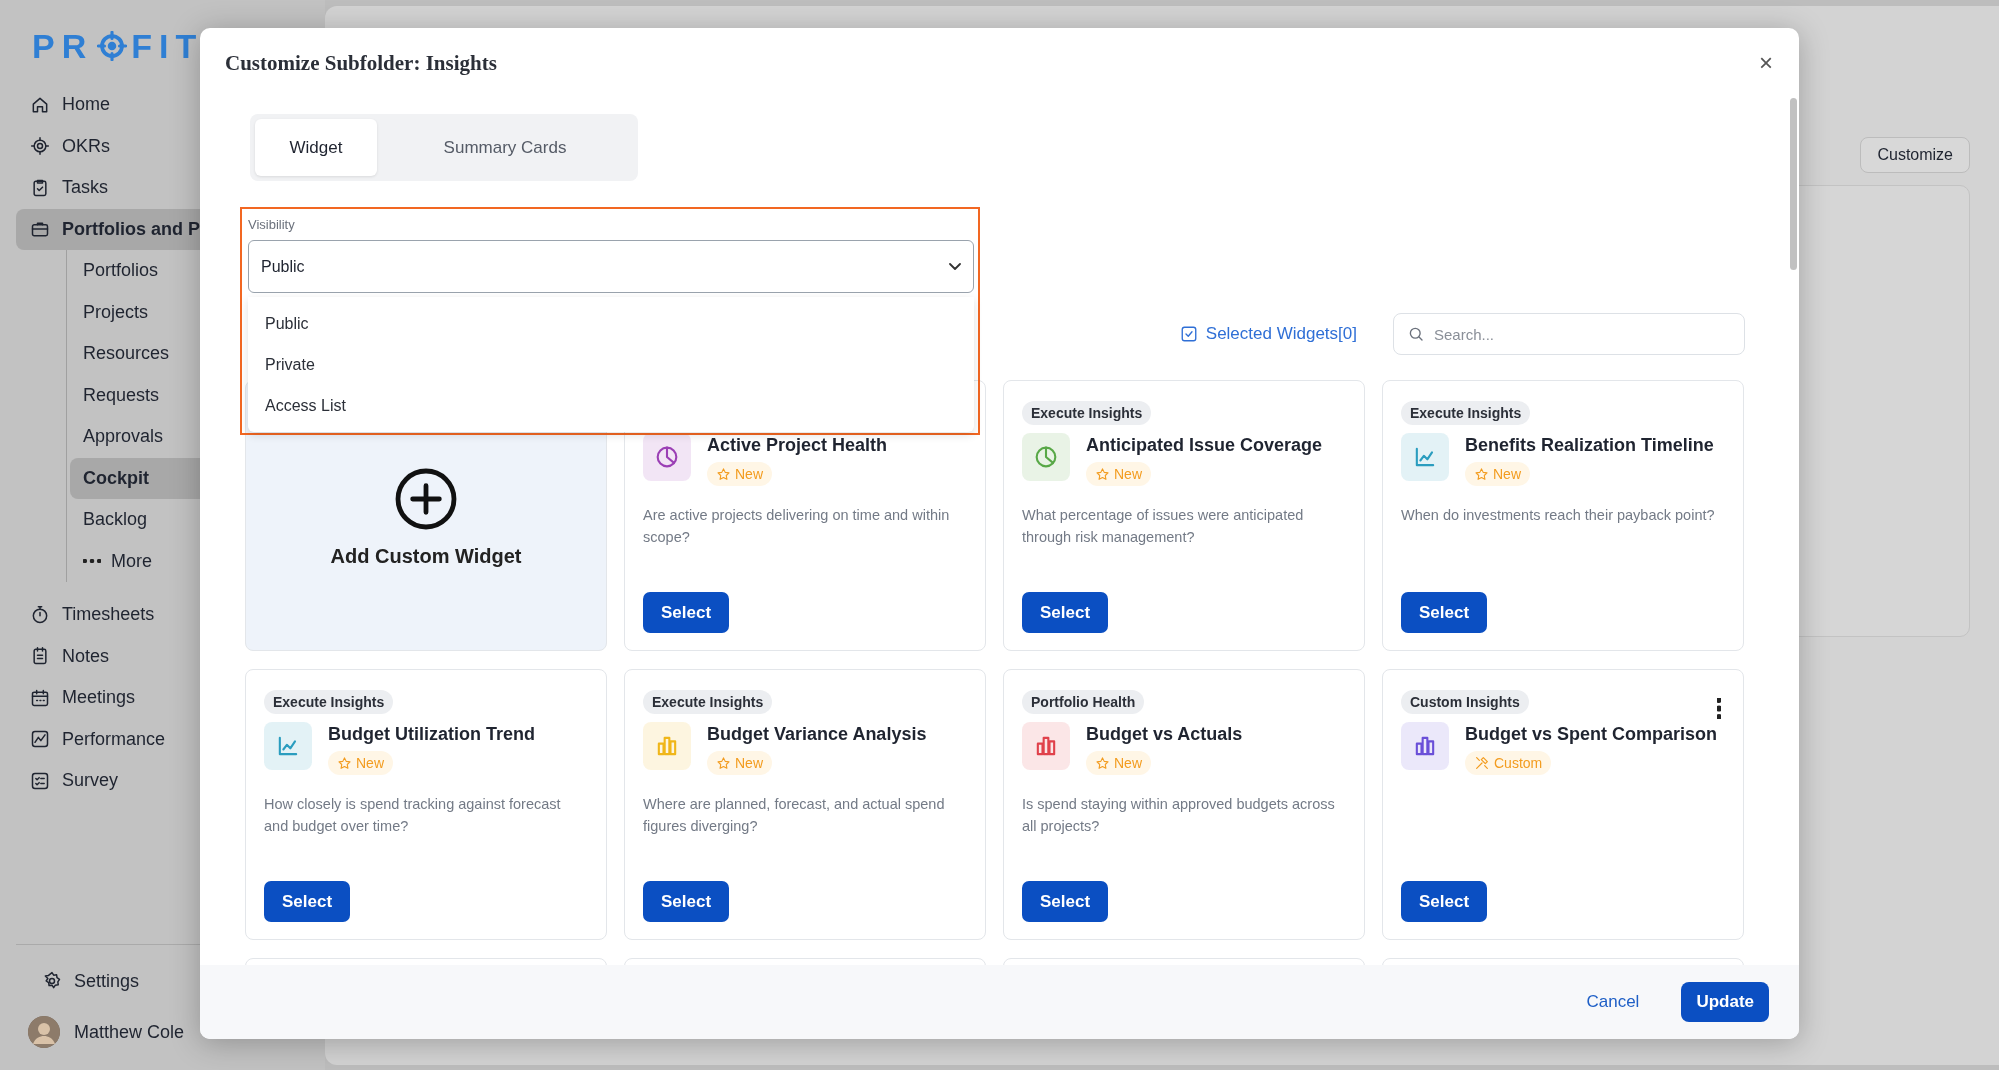  I want to click on plus-circle-icon, so click(426, 498).